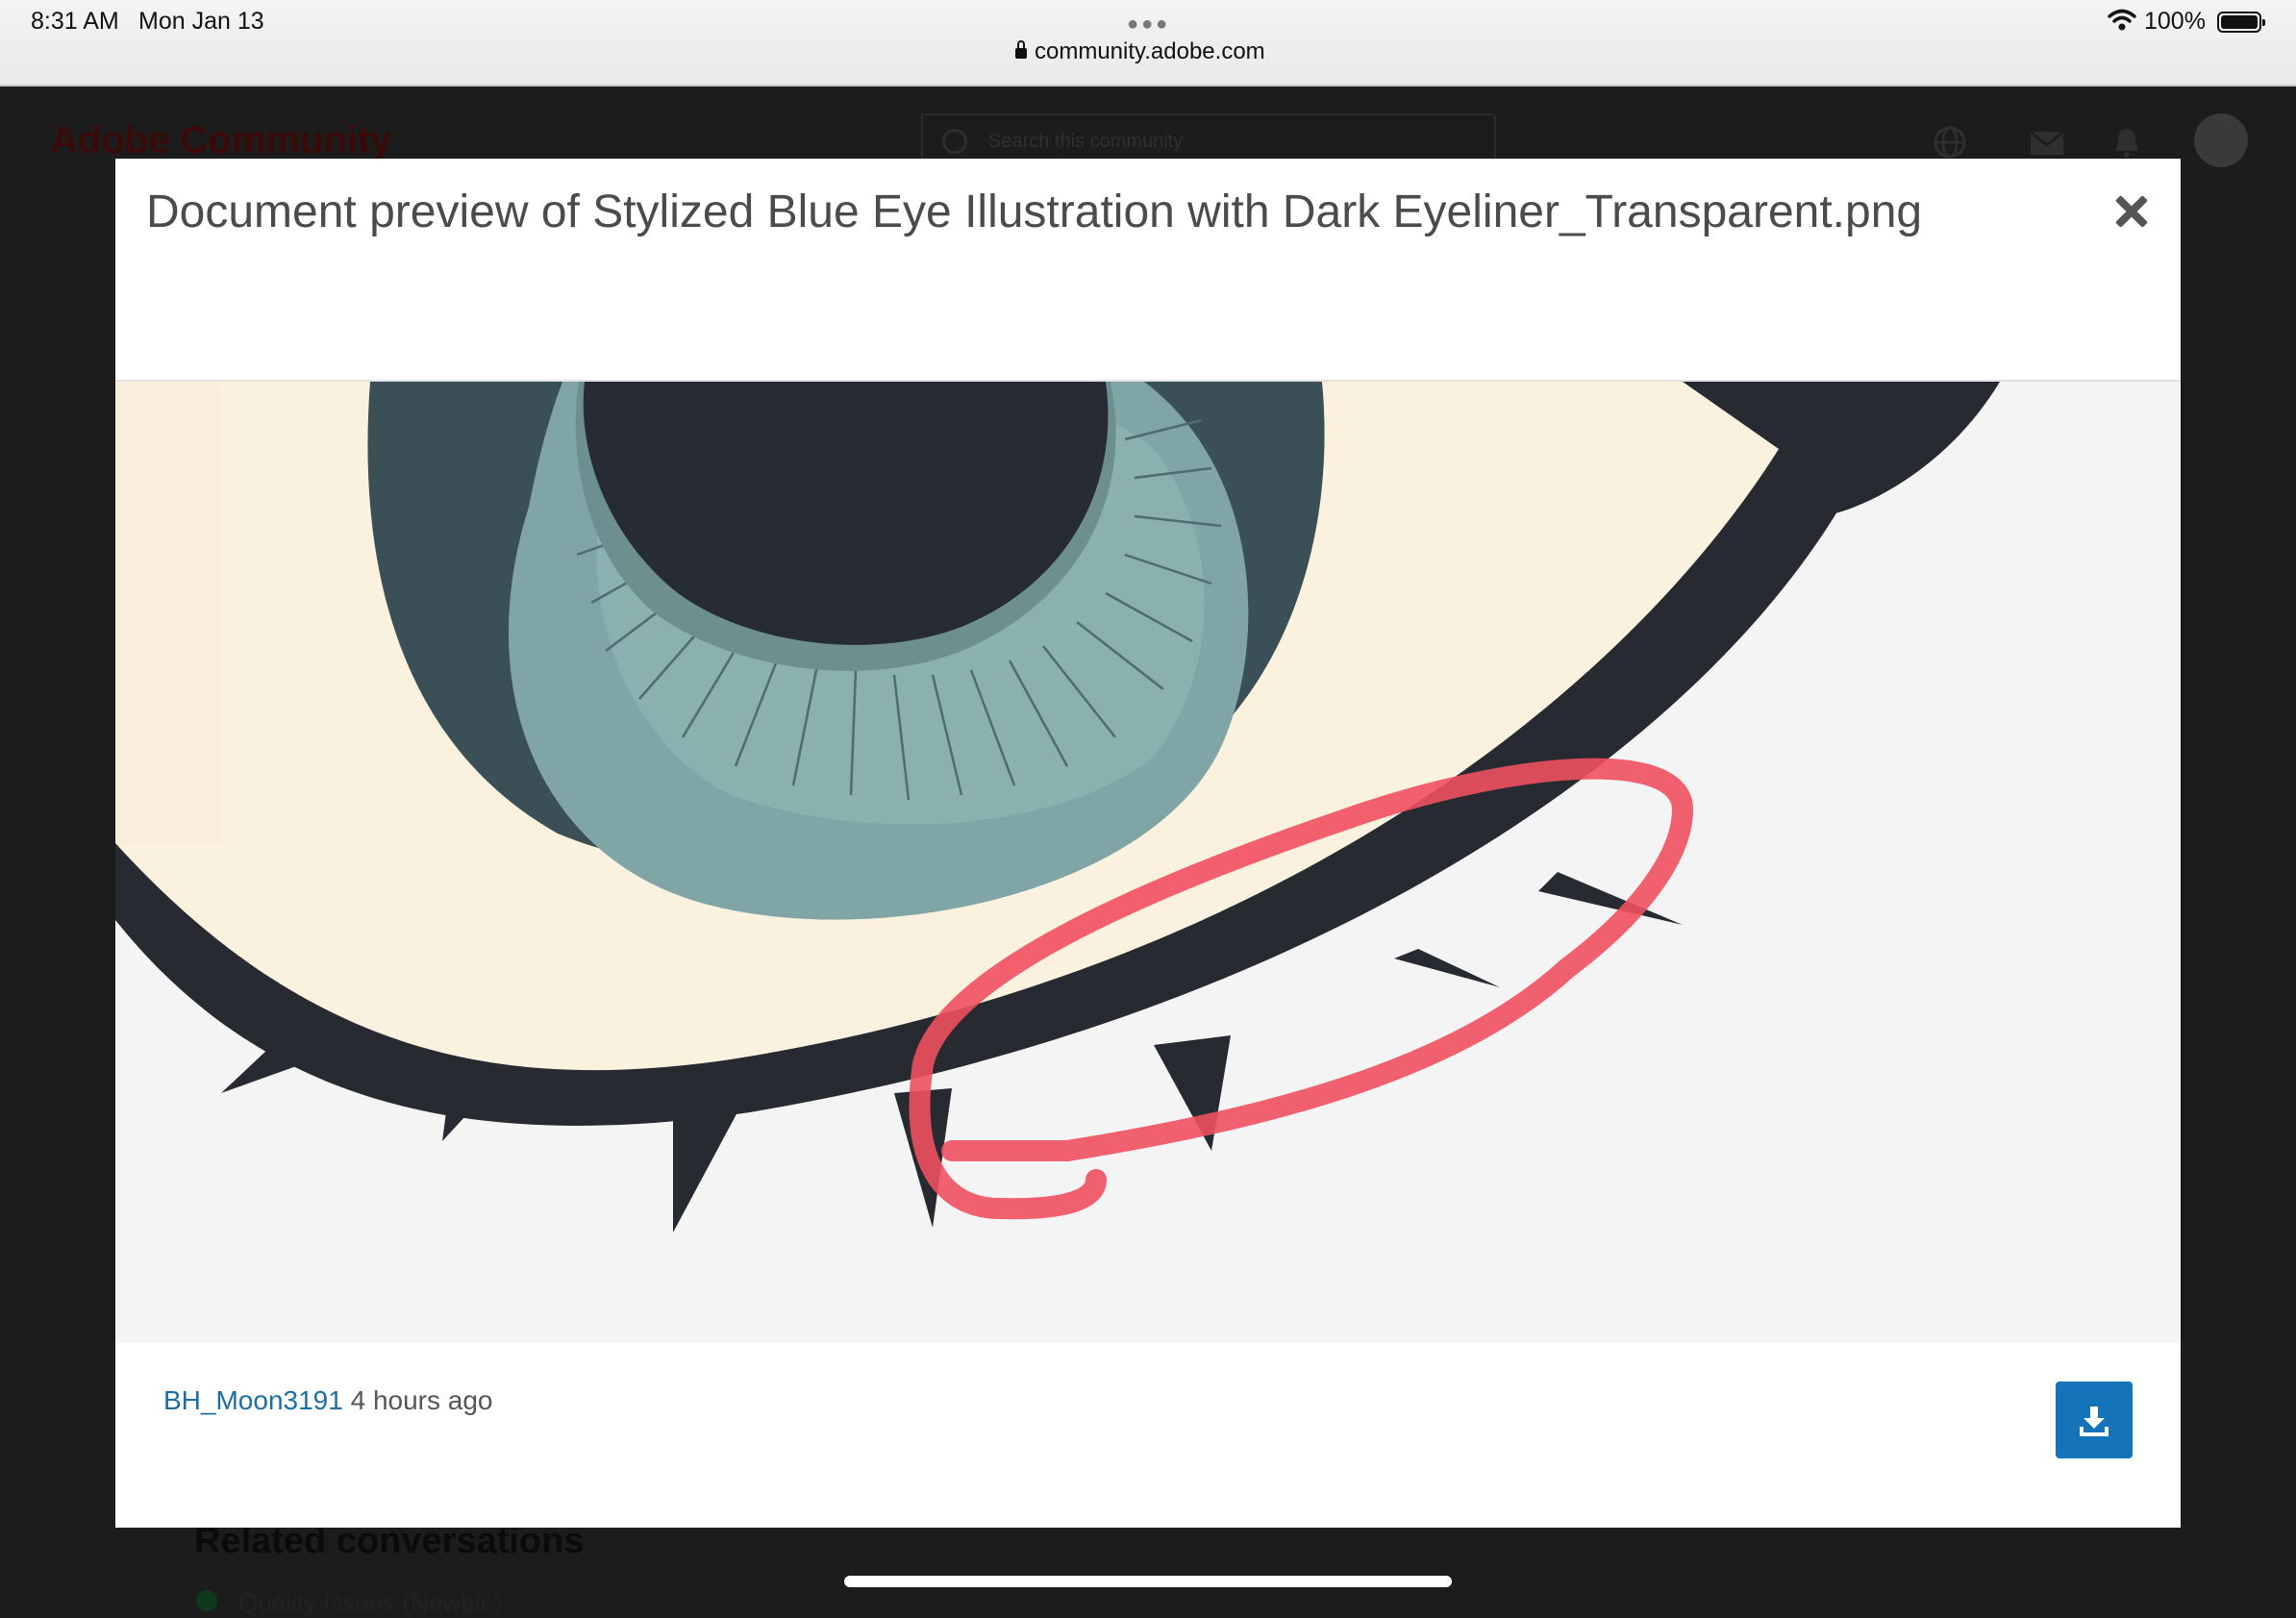 Image resolution: width=2296 pixels, height=1618 pixels. I want to click on multitasking-dots-icon: ●●●, so click(1148, 24).